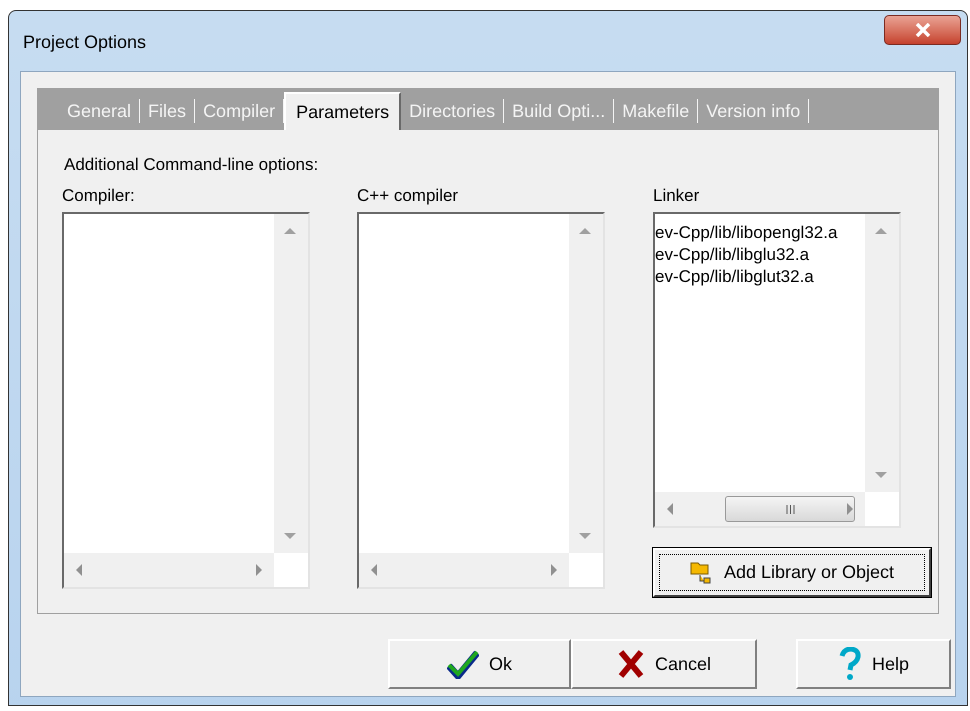  What do you see at coordinates (777, 370) in the screenshot?
I see `list-box: ev-Cpp/lib/libopengl32.a ev-Cpp/lib/libglu32.a ev-Cpp/lib/libglut32.a` at bounding box center [777, 370].